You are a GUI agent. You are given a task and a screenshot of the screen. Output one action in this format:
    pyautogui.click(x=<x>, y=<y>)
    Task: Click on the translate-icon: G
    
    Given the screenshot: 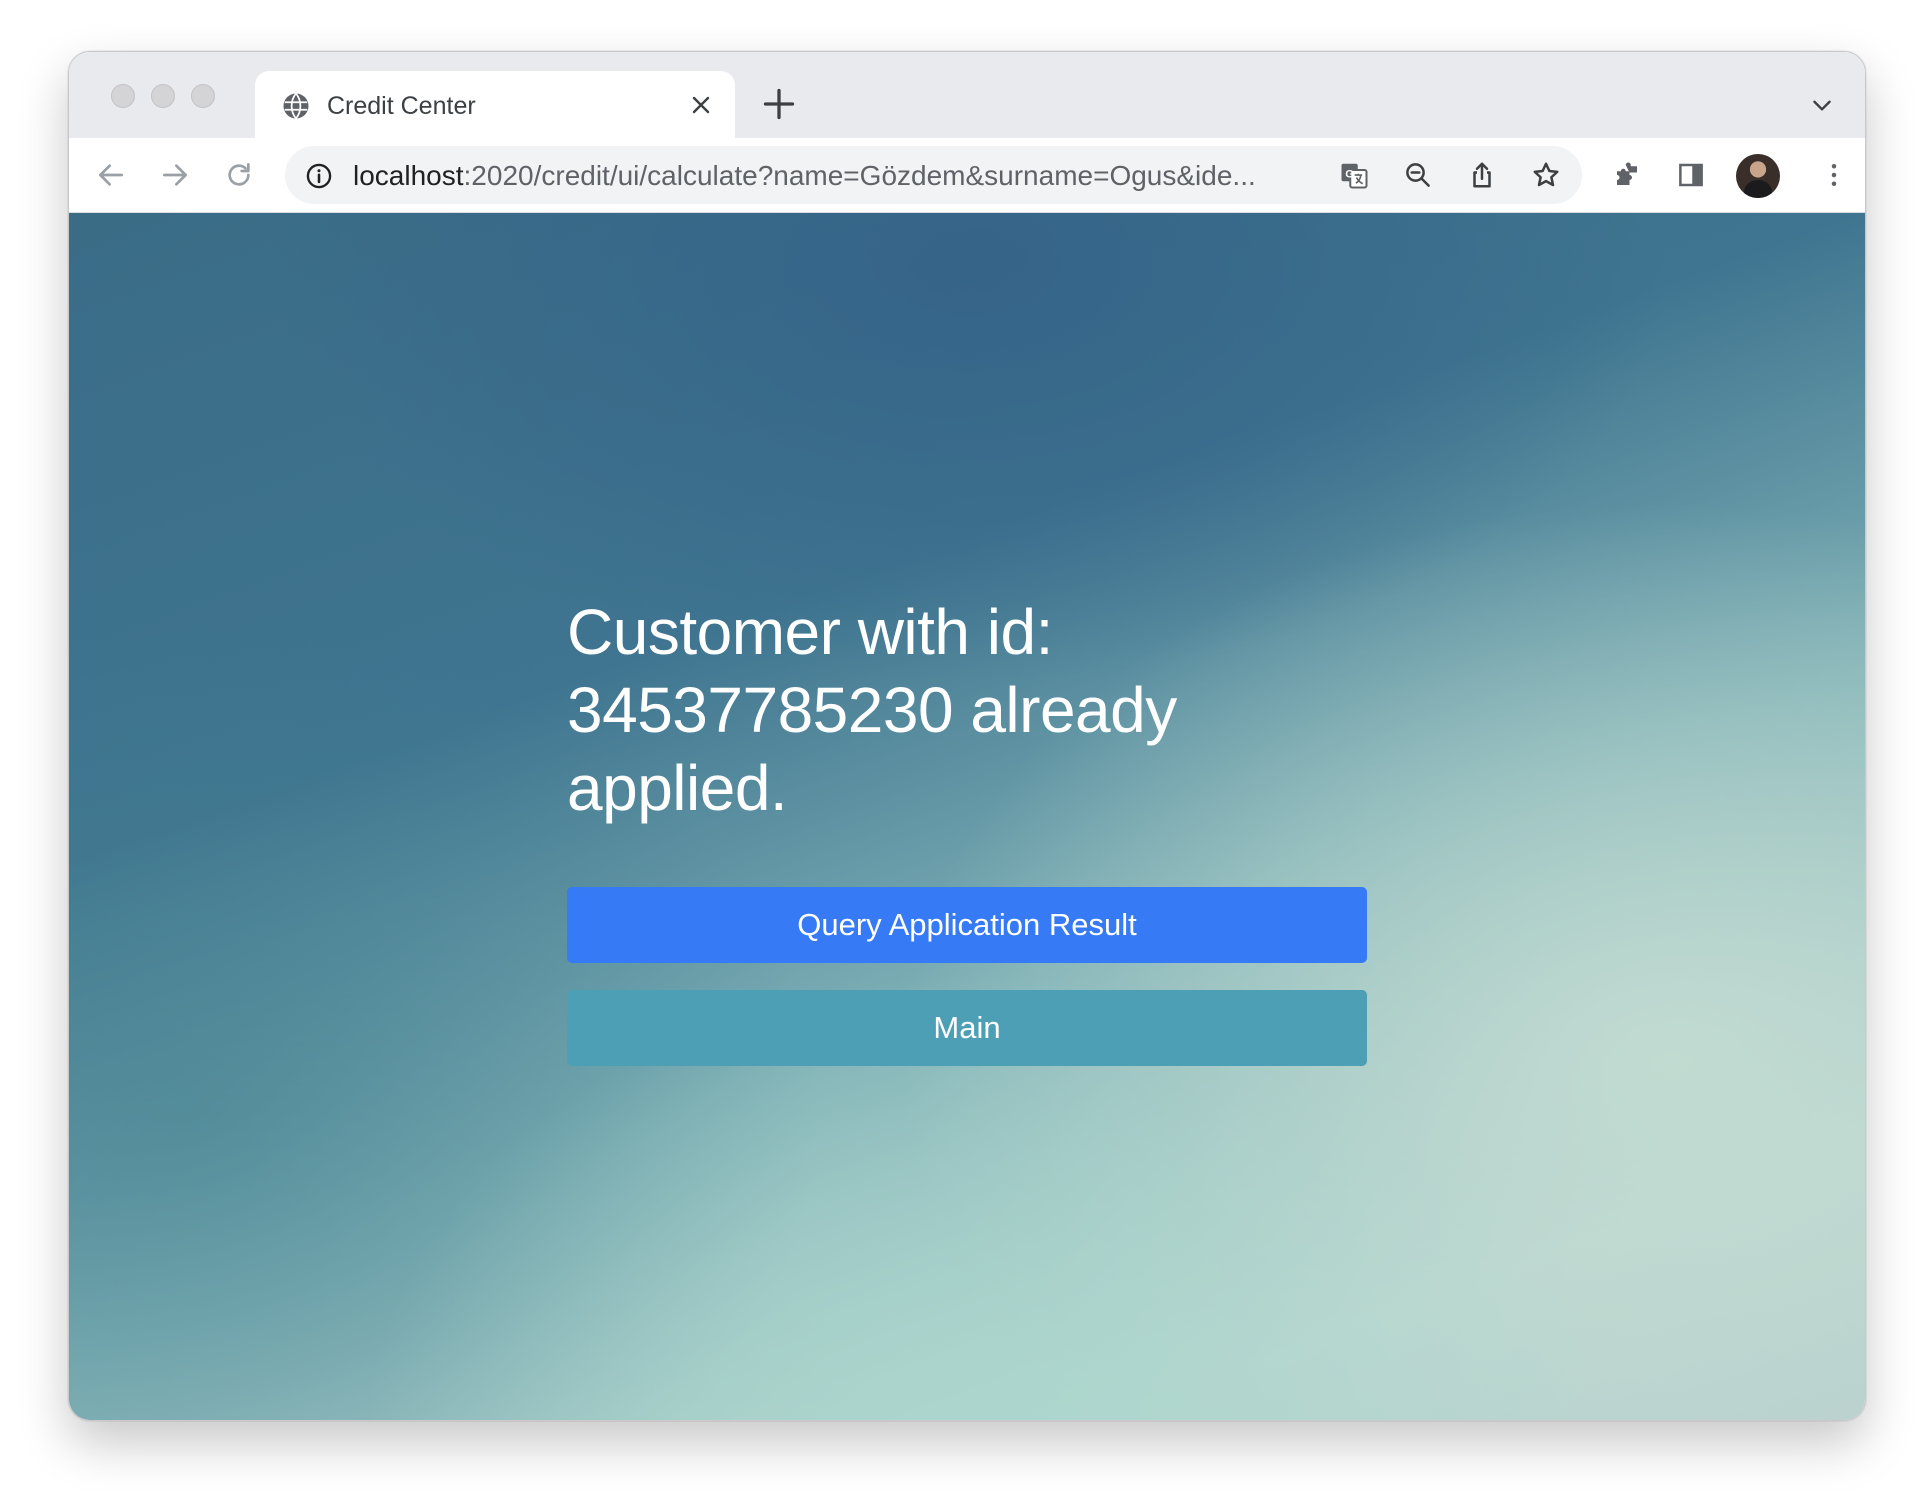 What is the action you would take?
    pyautogui.click(x=1354, y=175)
    